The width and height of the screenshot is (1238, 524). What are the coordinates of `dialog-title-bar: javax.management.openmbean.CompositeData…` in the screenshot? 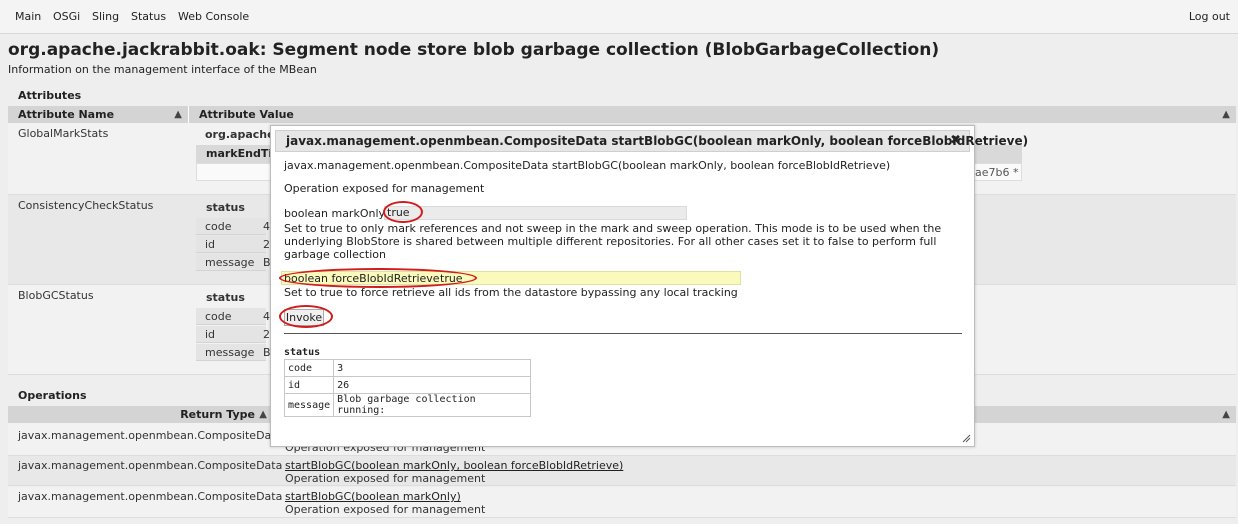 It's located at (651, 141).